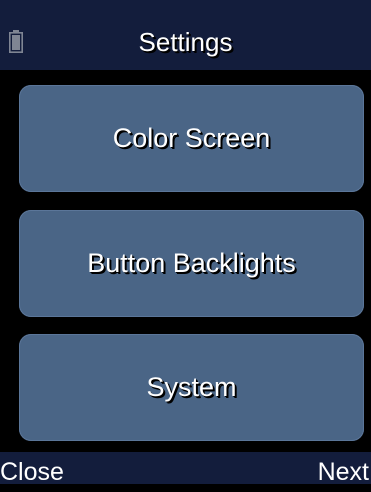 This screenshot has height=492, width=371. What do you see at coordinates (343, 469) in the screenshot?
I see `next-softkey: Next` at bounding box center [343, 469].